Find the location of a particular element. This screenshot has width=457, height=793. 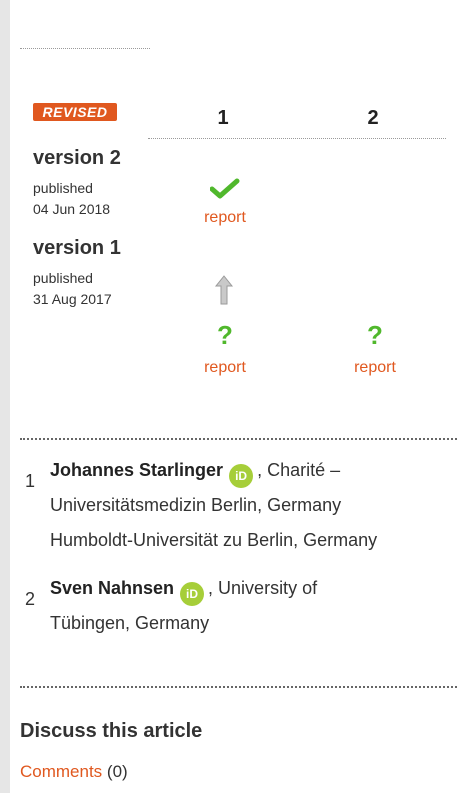

version-2-title: version 2 is located at coordinates (77, 158).